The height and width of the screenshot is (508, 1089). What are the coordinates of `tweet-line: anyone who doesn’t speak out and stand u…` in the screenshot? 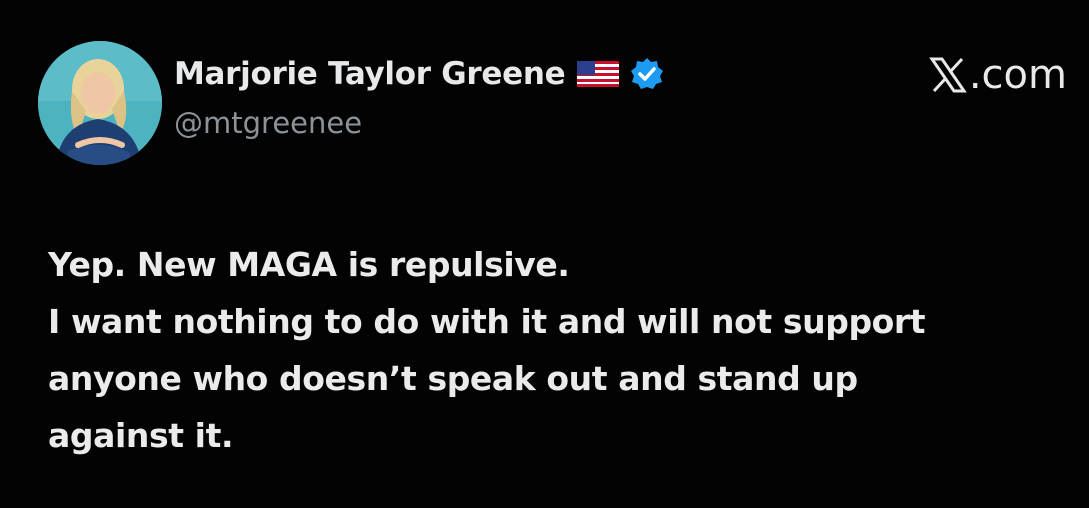 It's located at (453, 378).